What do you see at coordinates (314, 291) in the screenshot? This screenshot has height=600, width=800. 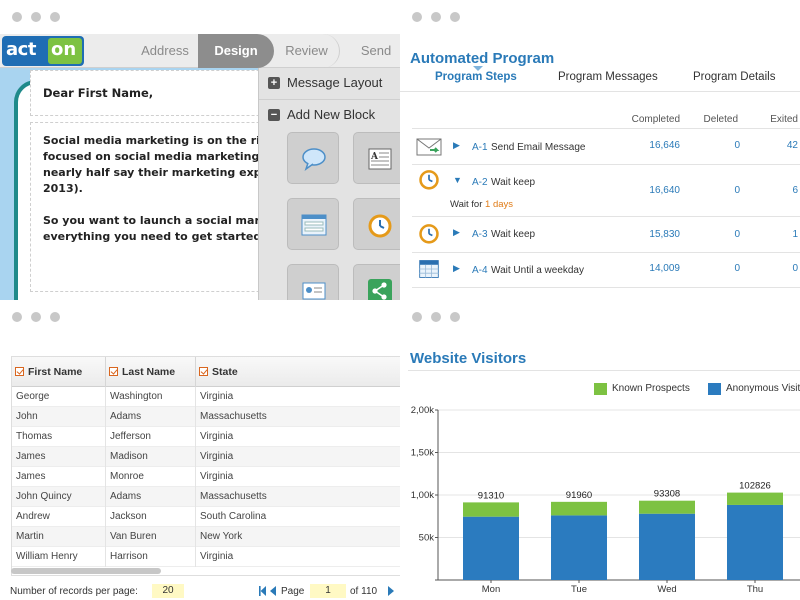 I see `contact-card-icon` at bounding box center [314, 291].